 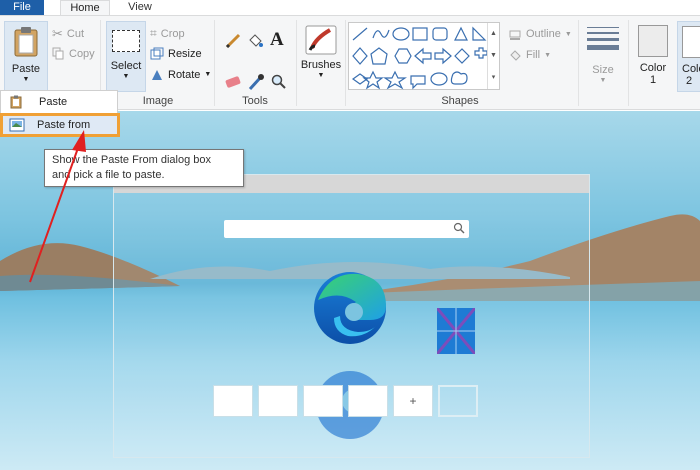 What do you see at coordinates (17, 125) in the screenshot?
I see `picture-icon` at bounding box center [17, 125].